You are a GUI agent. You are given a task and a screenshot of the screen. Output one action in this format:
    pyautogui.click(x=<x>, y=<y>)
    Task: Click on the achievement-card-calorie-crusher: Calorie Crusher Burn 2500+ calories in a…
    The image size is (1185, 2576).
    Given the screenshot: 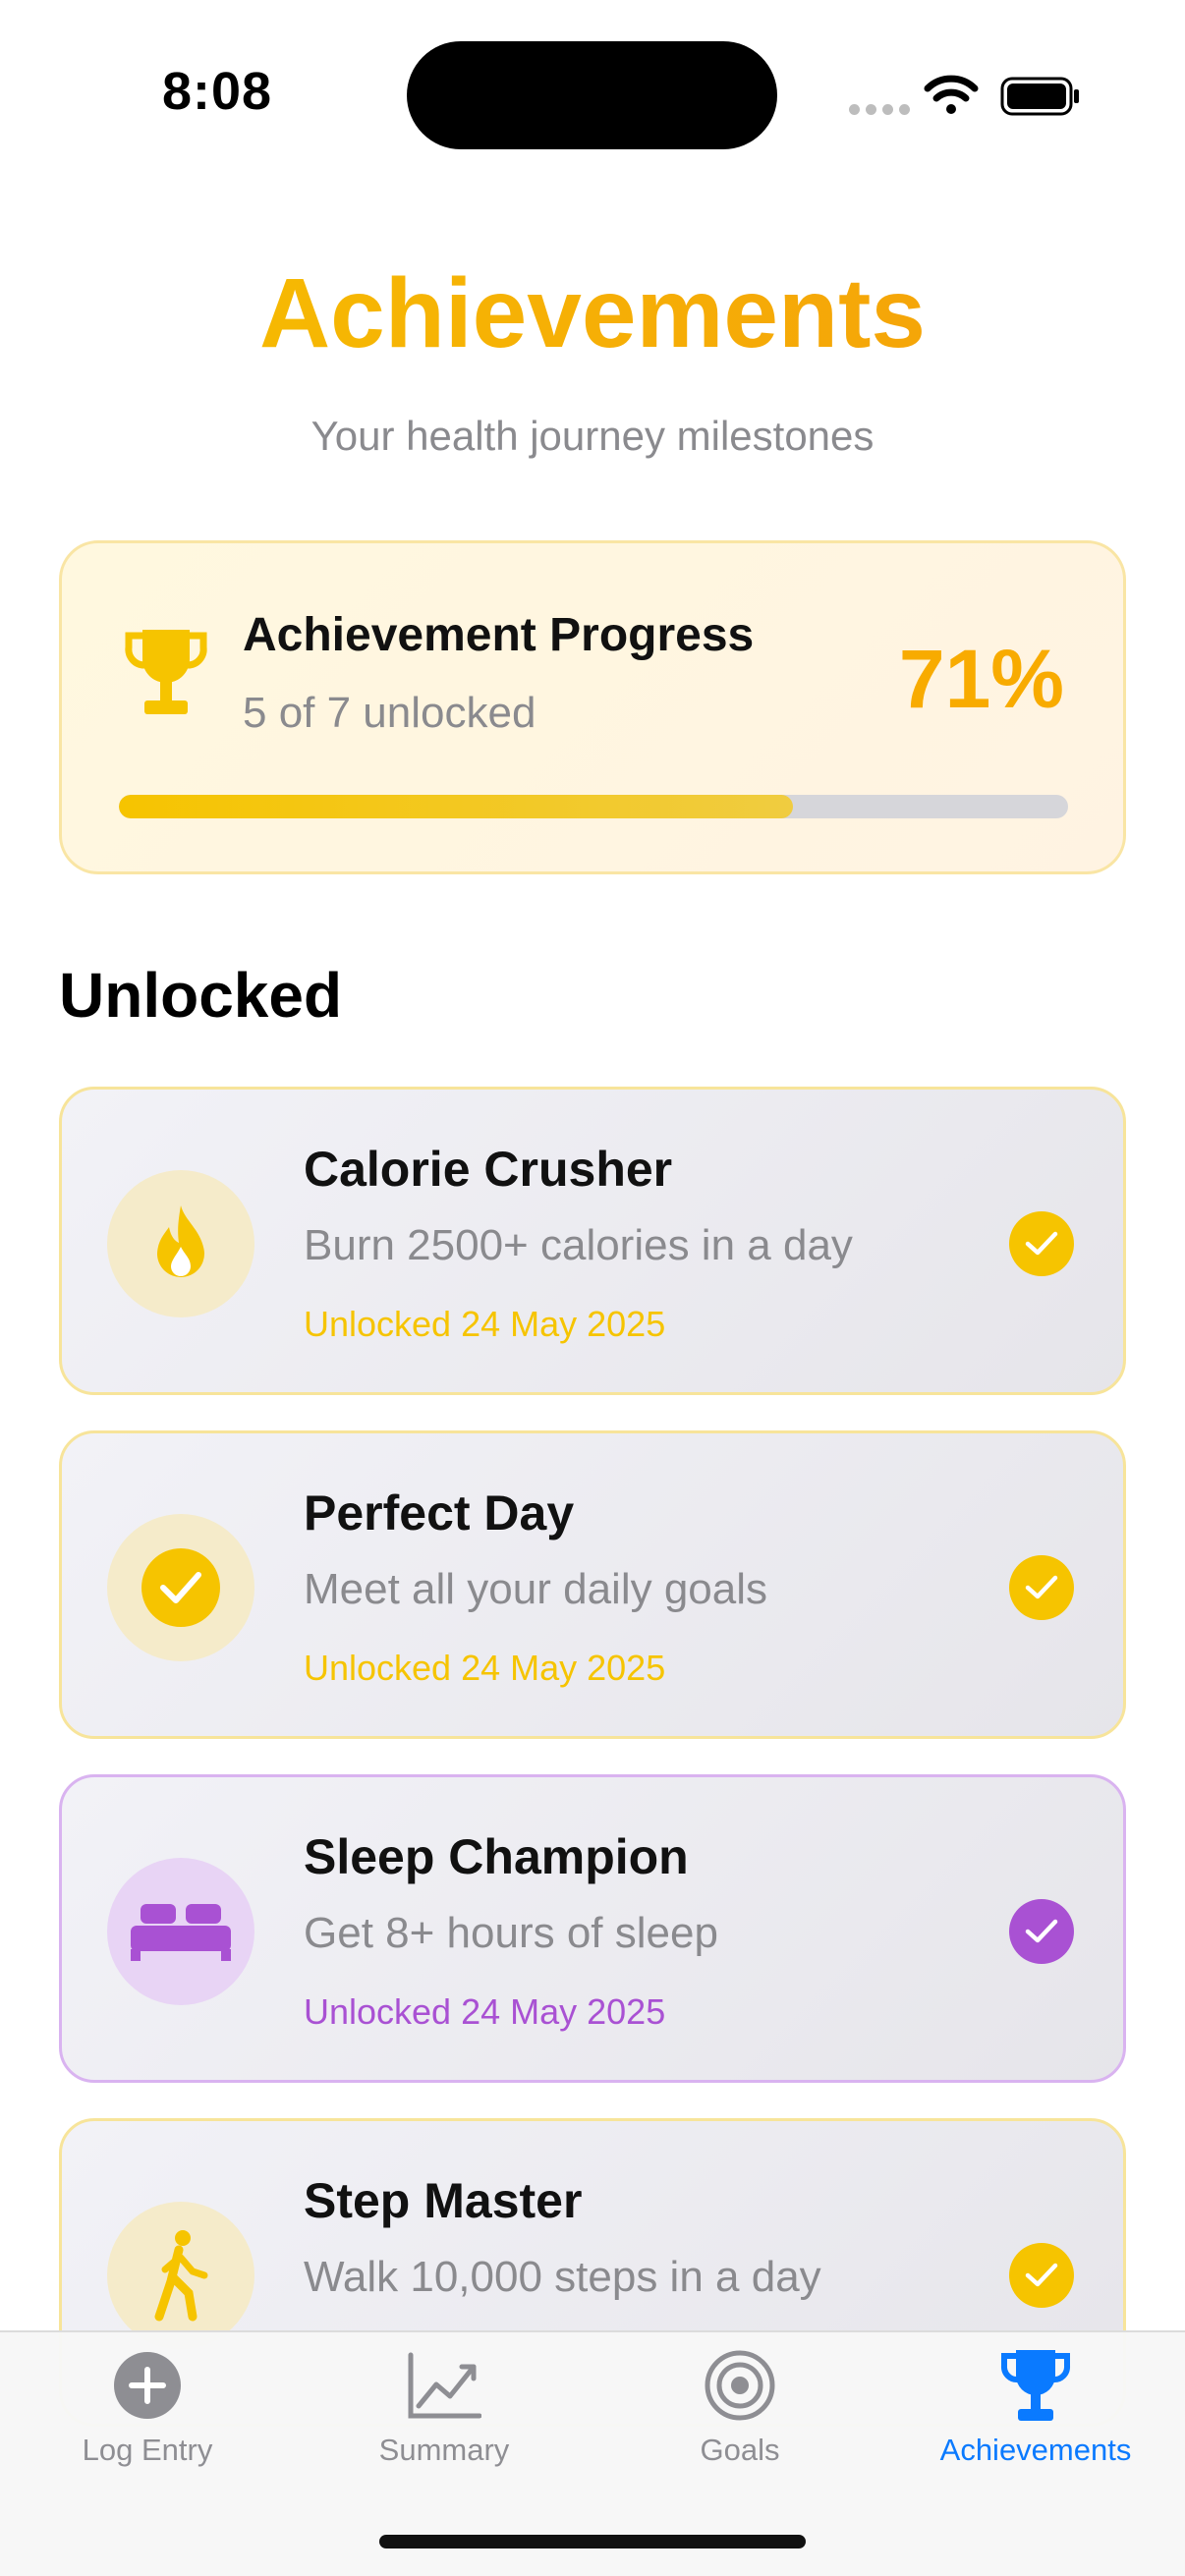 What is the action you would take?
    pyautogui.click(x=592, y=1241)
    